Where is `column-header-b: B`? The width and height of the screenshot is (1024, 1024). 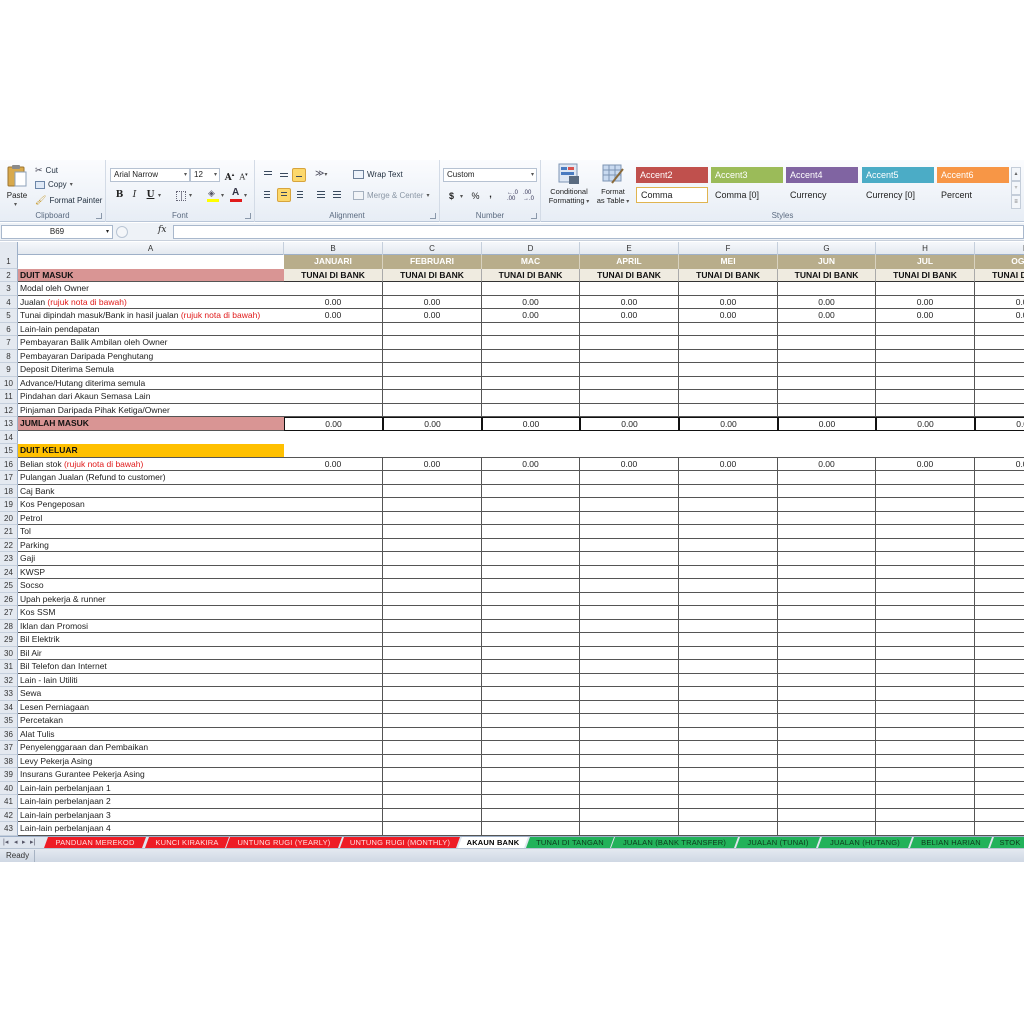
column-header-b: B is located at coordinates (333, 248).